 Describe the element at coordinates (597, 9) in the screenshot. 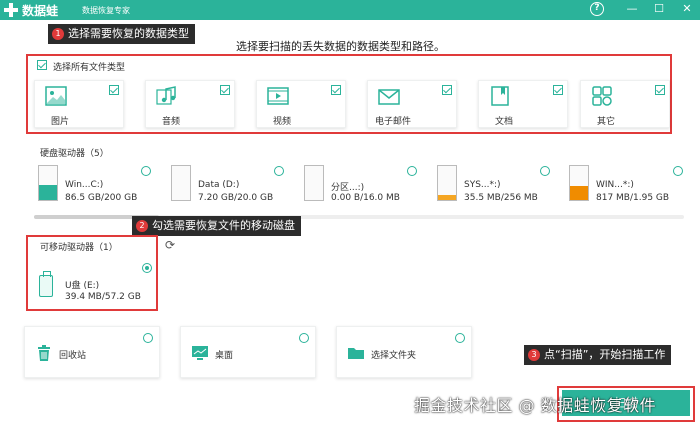

I see `help-icon: ?` at that location.